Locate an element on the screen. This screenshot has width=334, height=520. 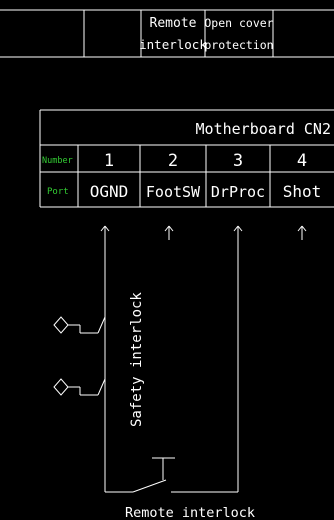
pin-number: 4 is located at coordinates (302, 161).